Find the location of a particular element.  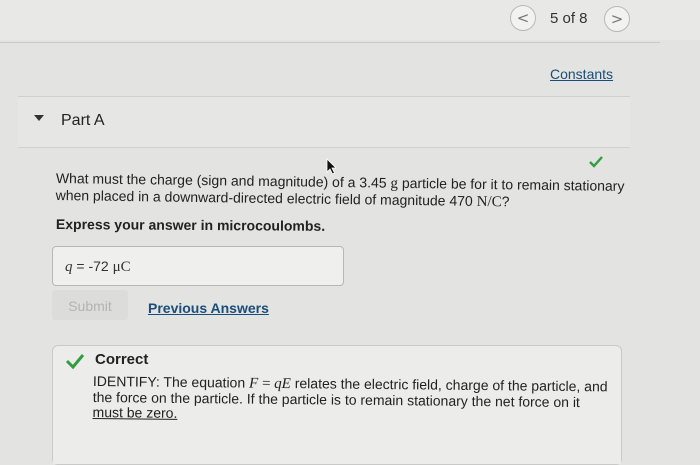

charge-q: q is located at coordinates (278, 383).